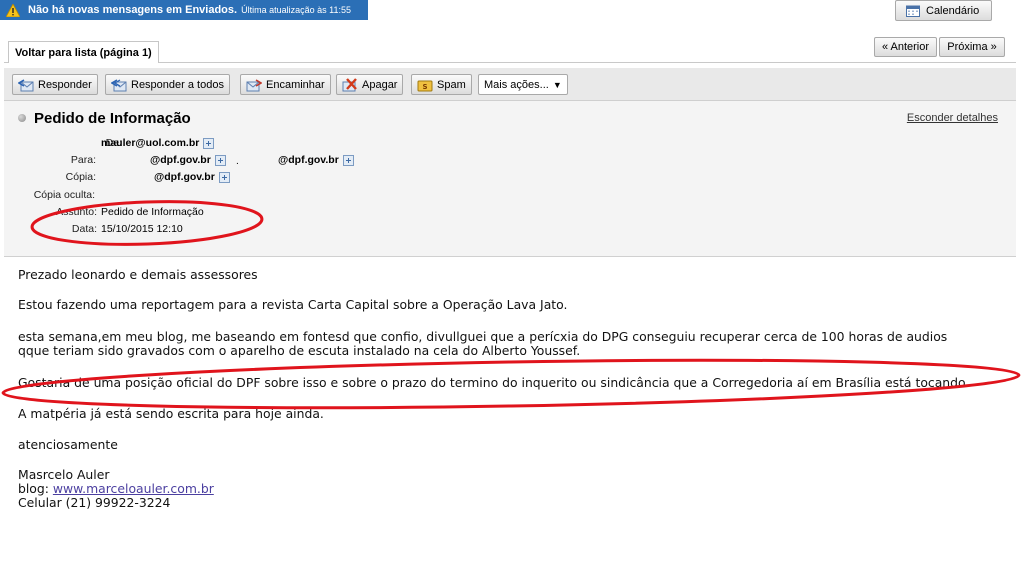 Image resolution: width=1024 pixels, height=564 pixels. Describe the element at coordinates (13, 10) in the screenshot. I see `warning-icon` at that location.